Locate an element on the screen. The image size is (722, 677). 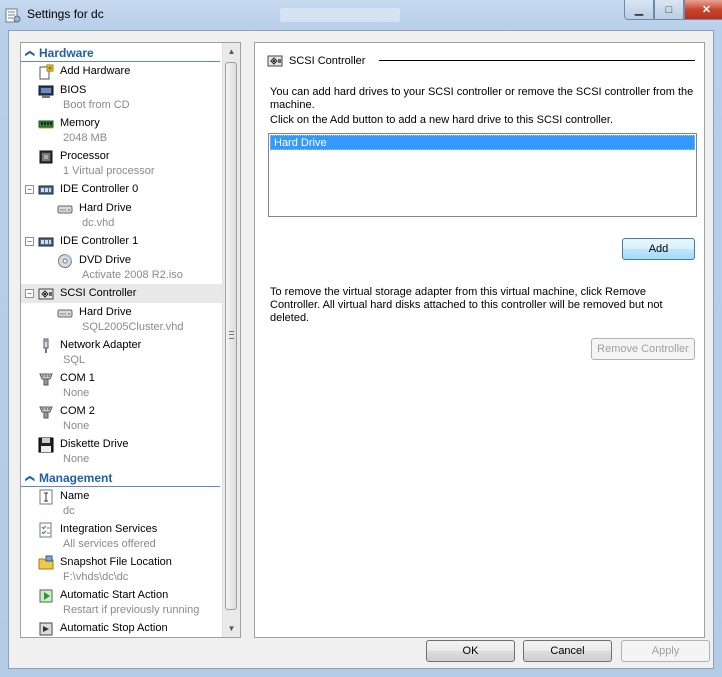
navigation-scrollbar: ▲ ▼ is located at coordinates (231, 340).